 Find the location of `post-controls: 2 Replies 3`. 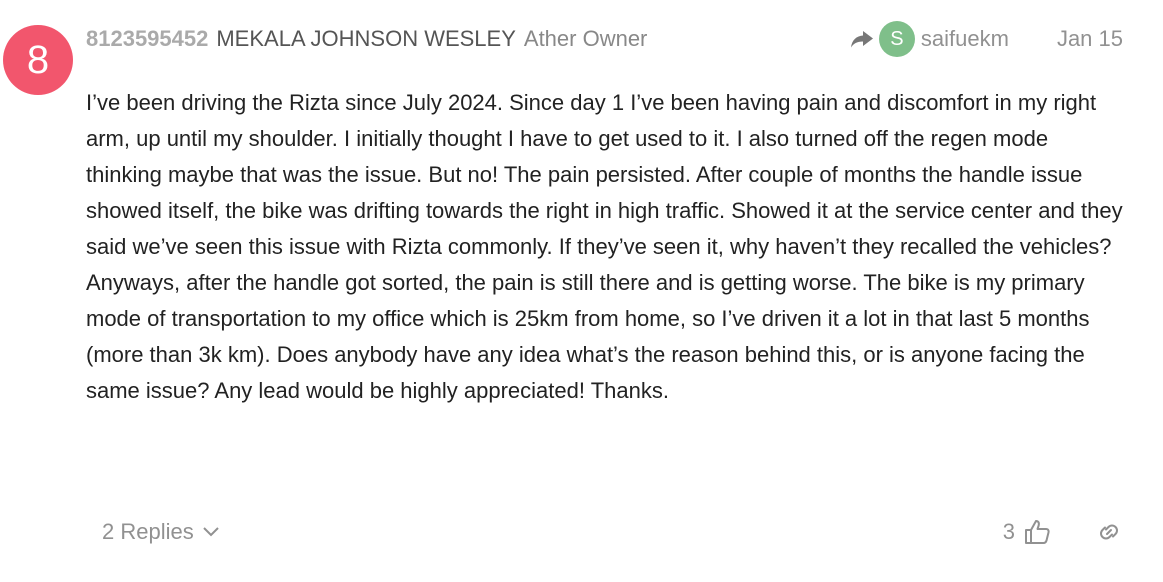

post-controls: 2 Replies 3 is located at coordinates (604, 532).